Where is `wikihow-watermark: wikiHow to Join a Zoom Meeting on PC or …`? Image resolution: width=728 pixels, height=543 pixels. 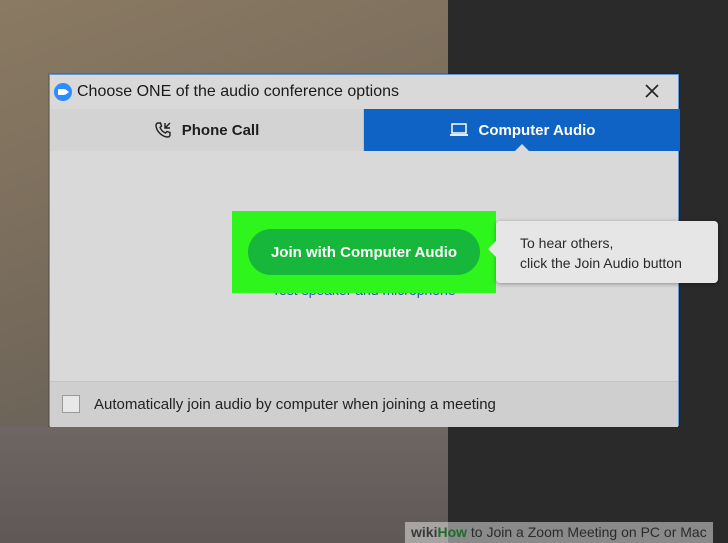
wikihow-watermark: wikiHow to Join a Zoom Meeting on PC or … is located at coordinates (559, 532).